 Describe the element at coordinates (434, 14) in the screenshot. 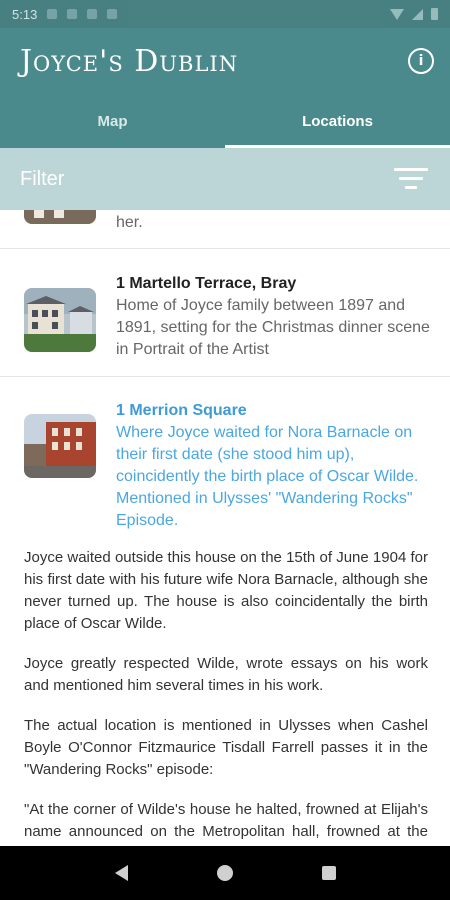

I see `battery-icon` at that location.